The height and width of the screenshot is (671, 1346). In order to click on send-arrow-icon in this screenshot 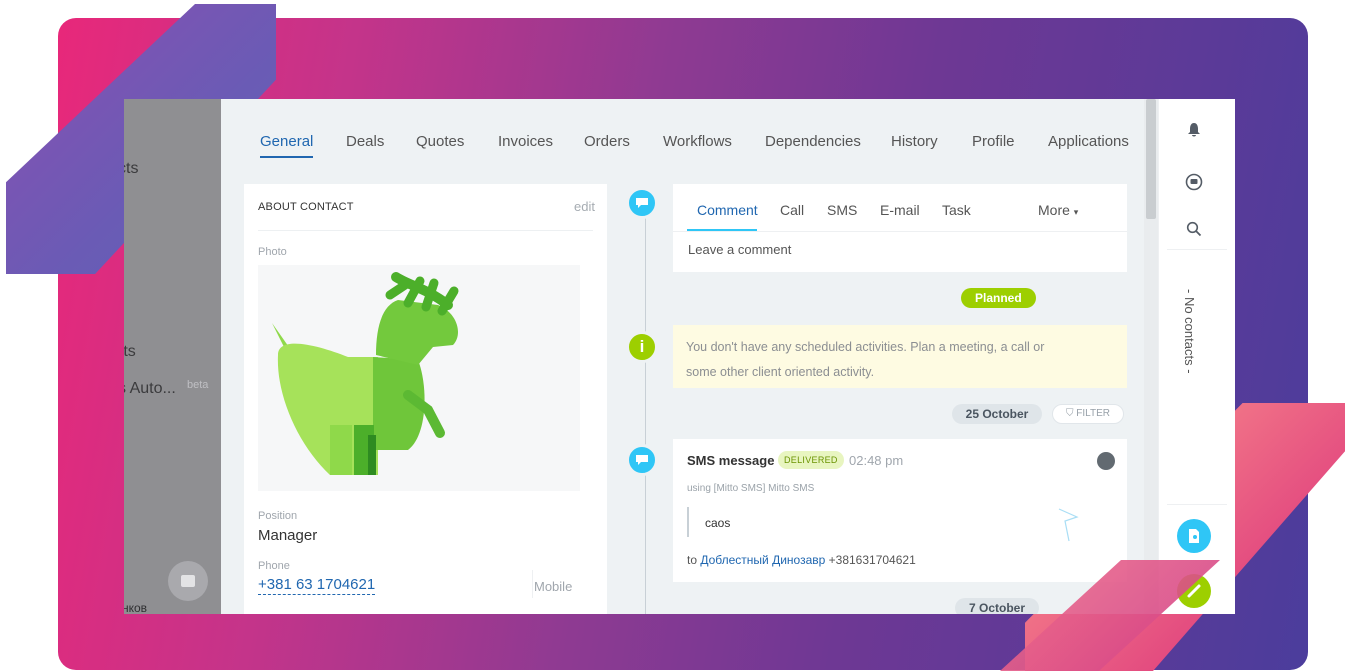, I will do `click(1068, 525)`.